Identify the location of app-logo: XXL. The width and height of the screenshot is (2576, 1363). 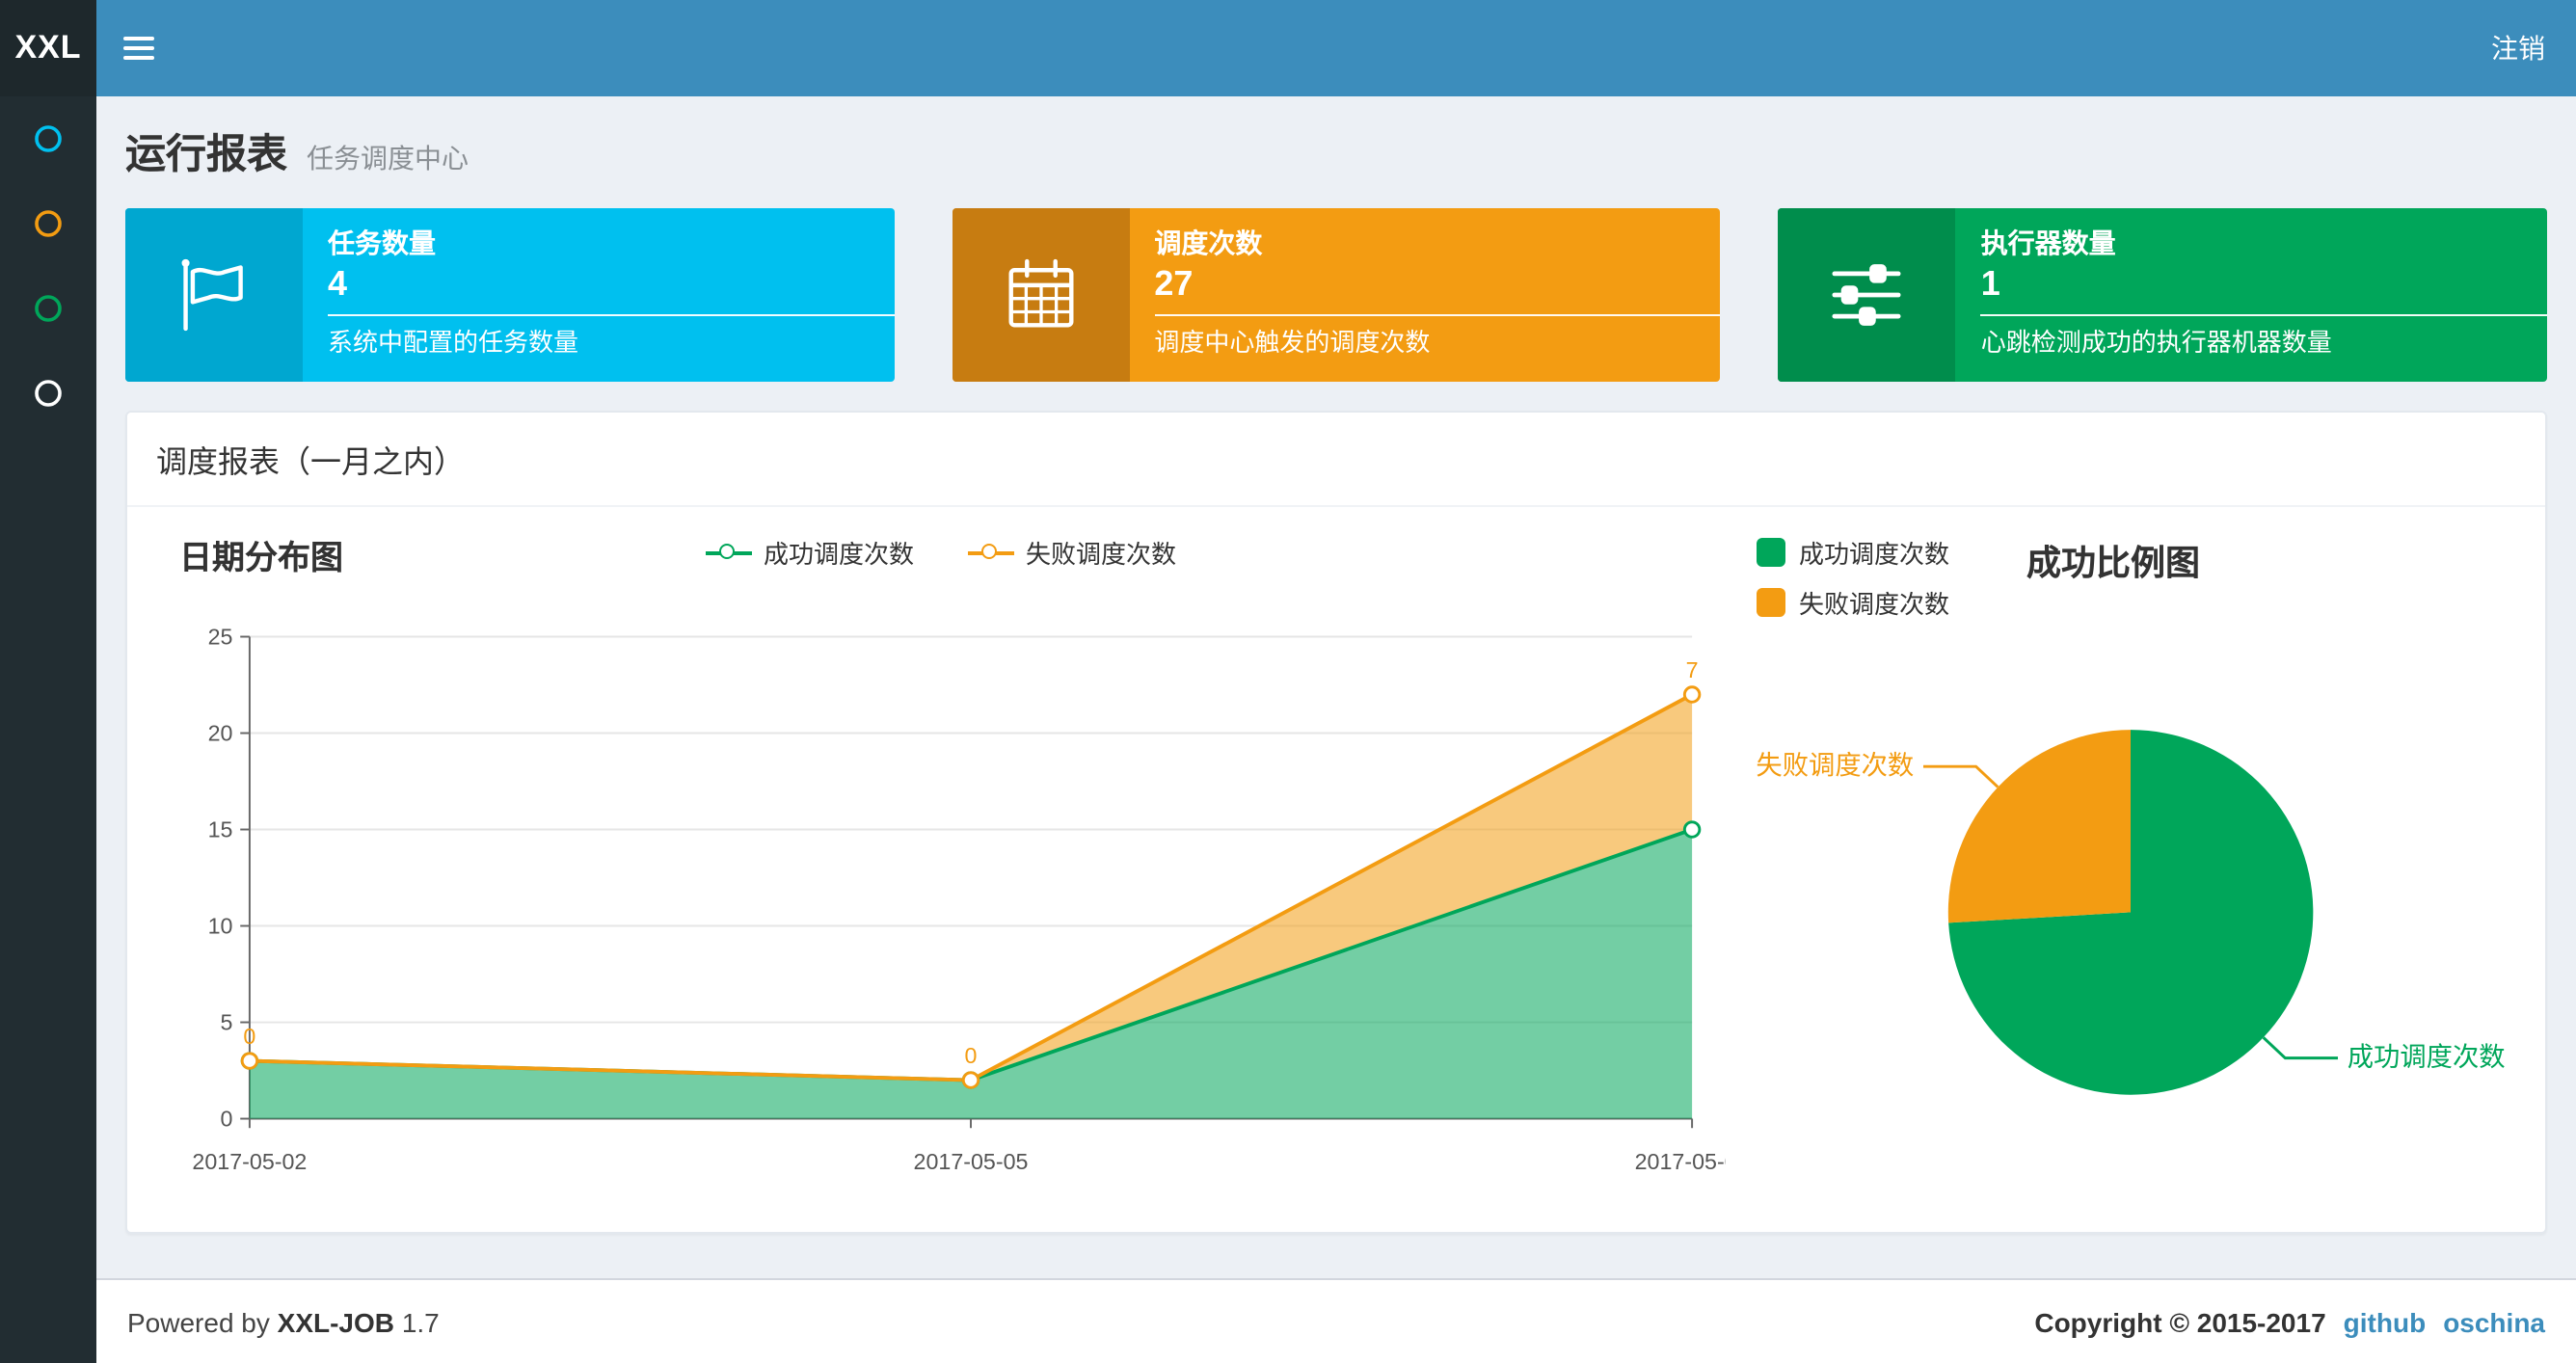
(48, 48).